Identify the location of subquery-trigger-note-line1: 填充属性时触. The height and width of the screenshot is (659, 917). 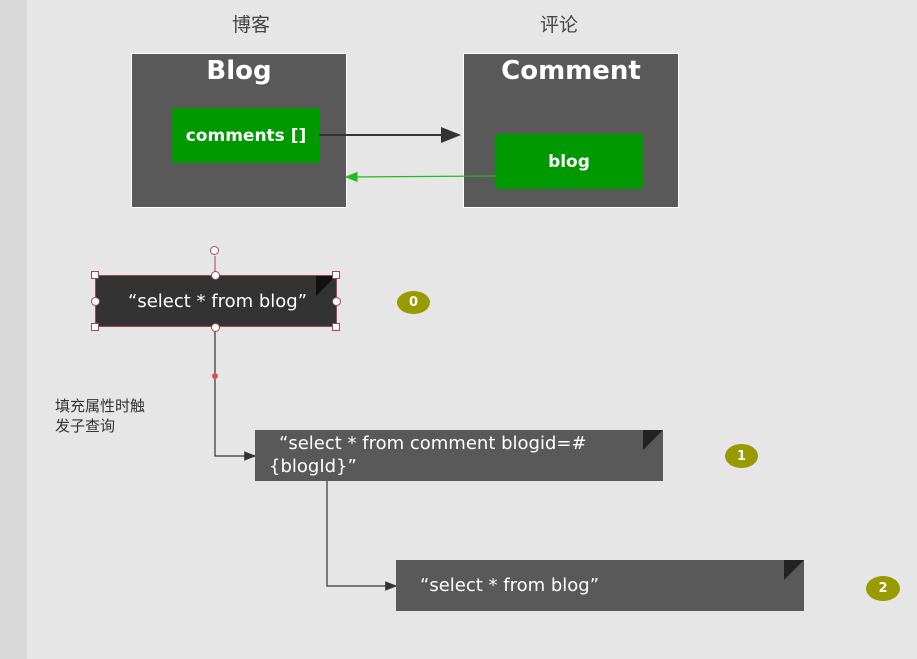
(100, 406).